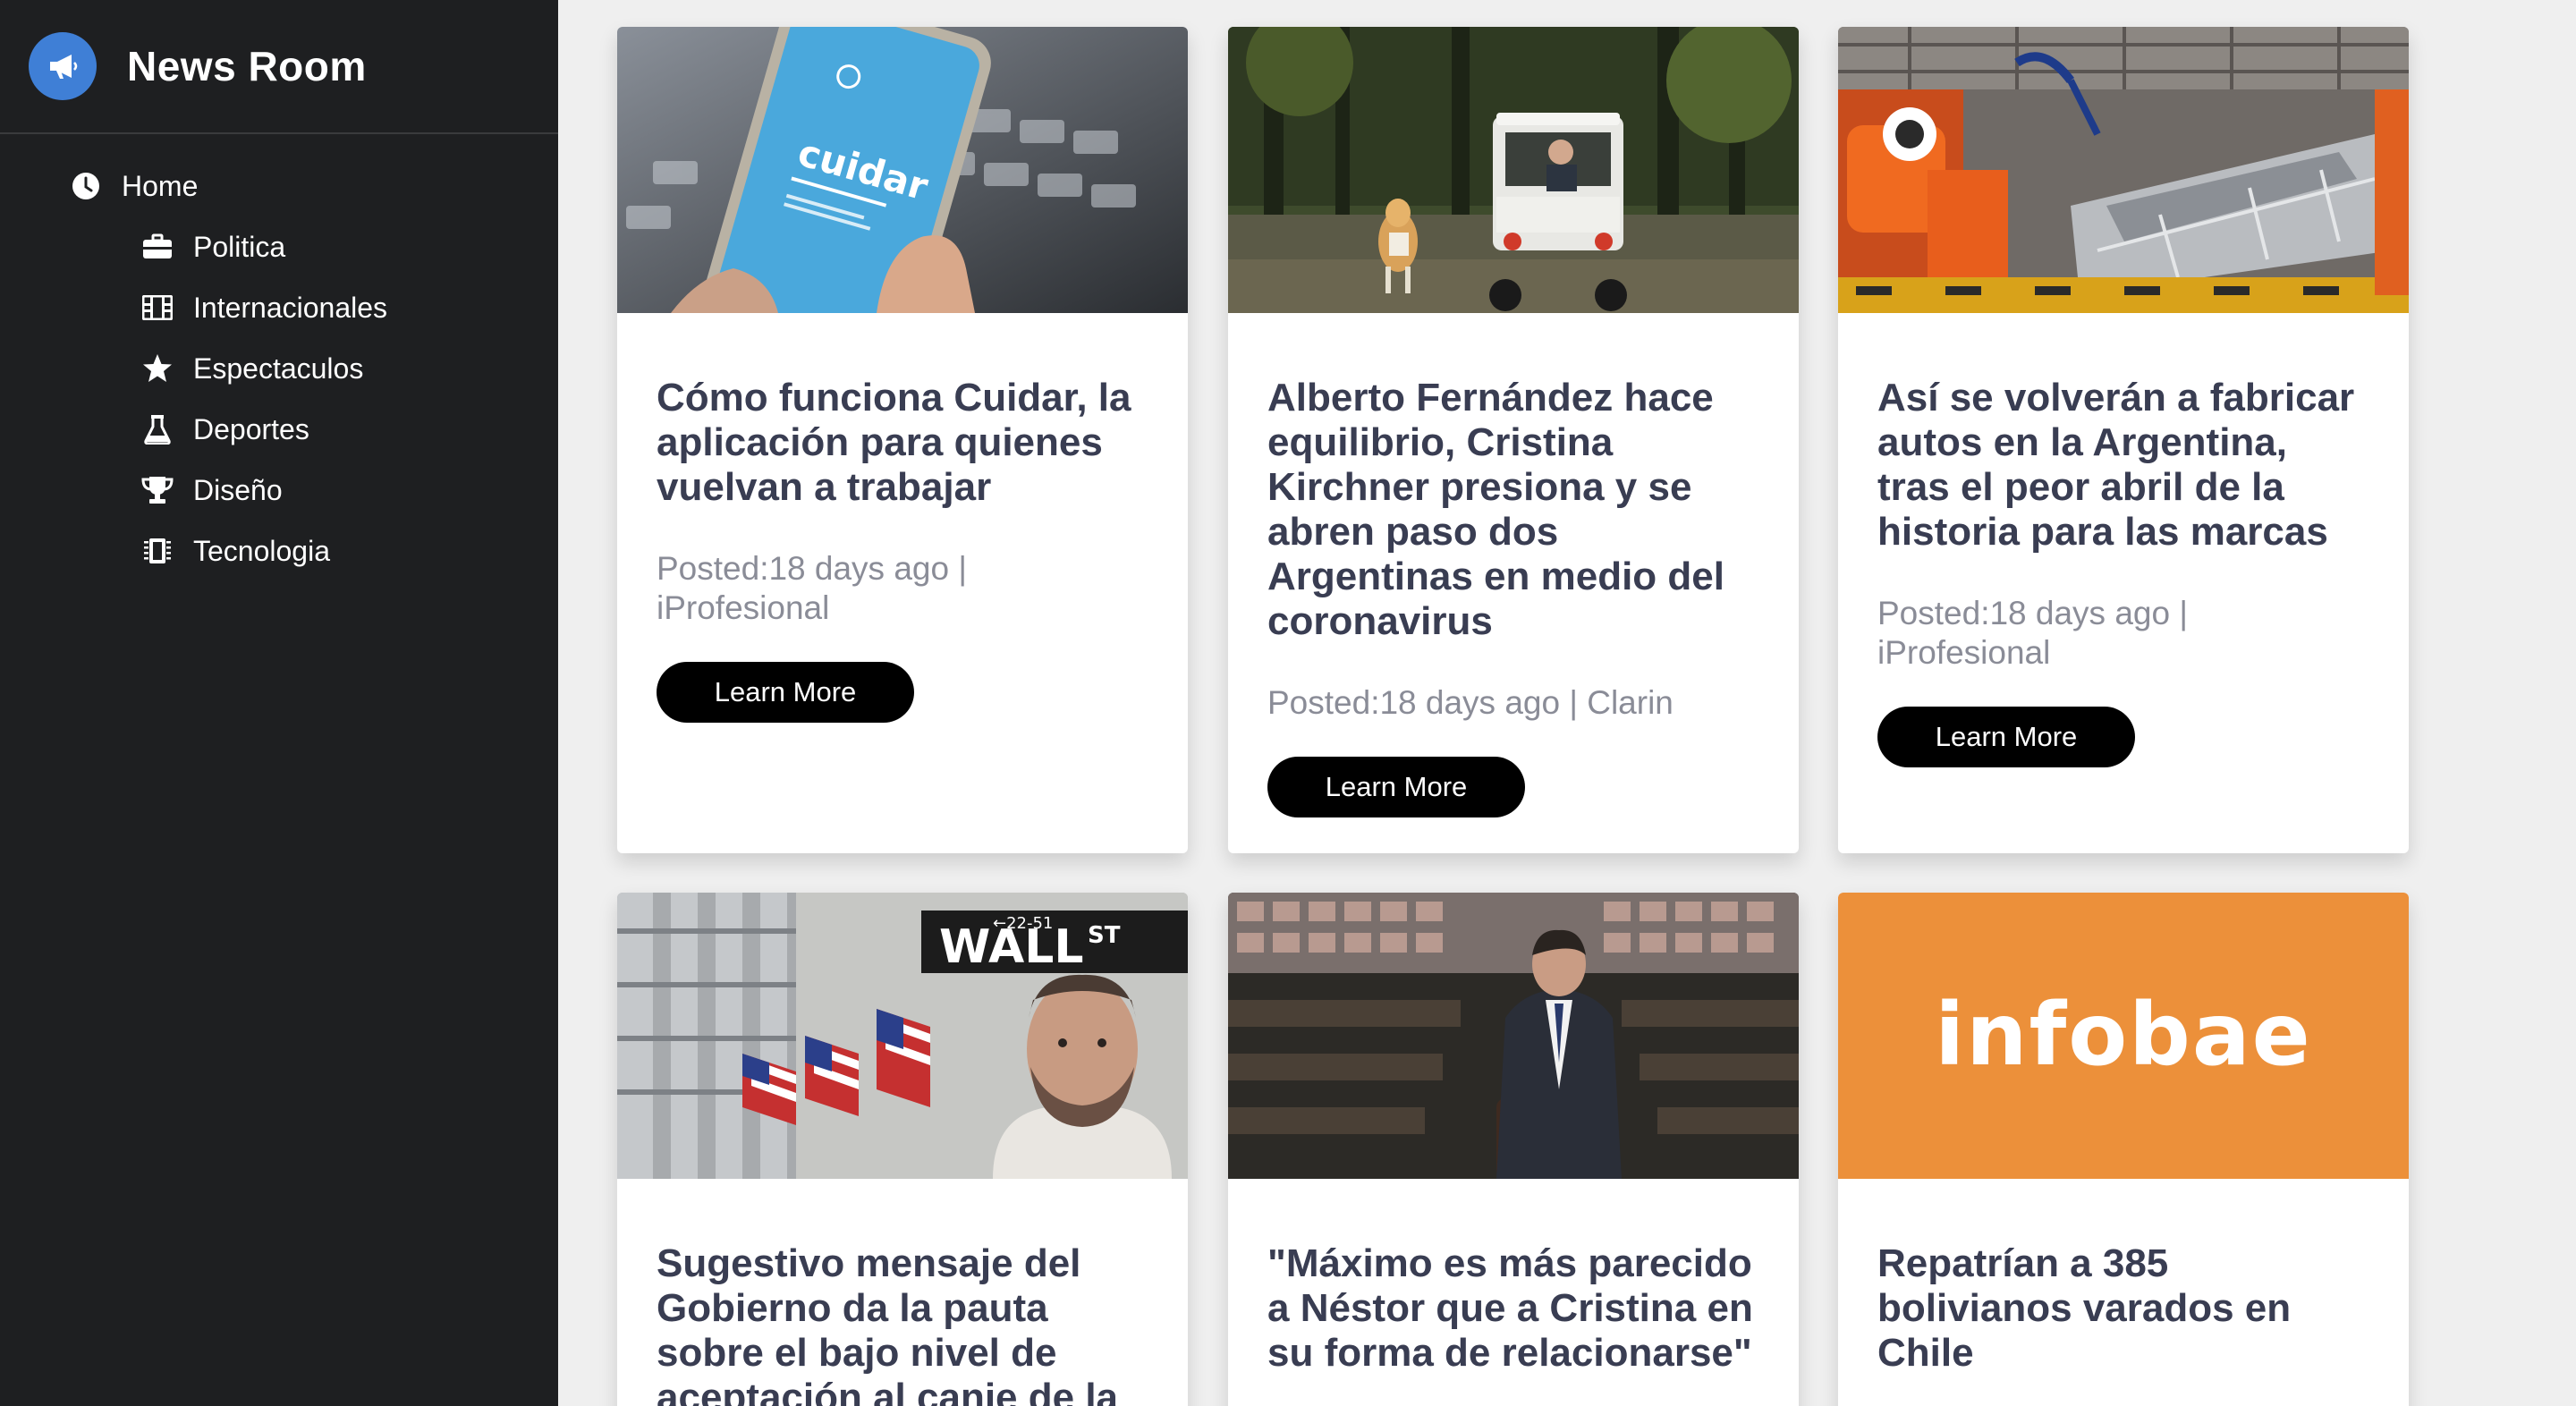 The image size is (2576, 1406). Describe the element at coordinates (902, 1036) in the screenshot. I see `news-image: WALL ST ←22-51` at that location.